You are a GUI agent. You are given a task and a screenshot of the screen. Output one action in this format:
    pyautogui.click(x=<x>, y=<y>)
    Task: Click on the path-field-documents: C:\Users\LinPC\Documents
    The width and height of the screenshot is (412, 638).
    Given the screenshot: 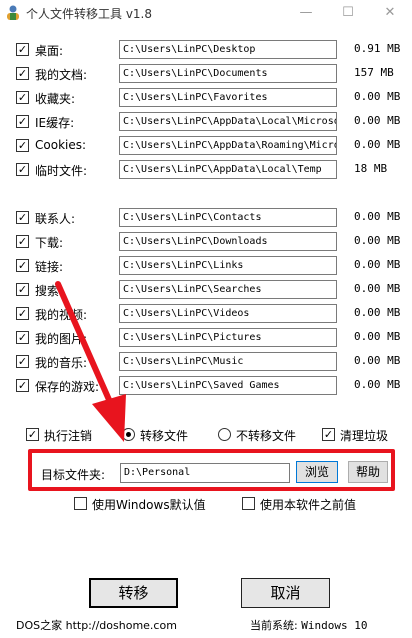 What is the action you would take?
    pyautogui.click(x=228, y=73)
    